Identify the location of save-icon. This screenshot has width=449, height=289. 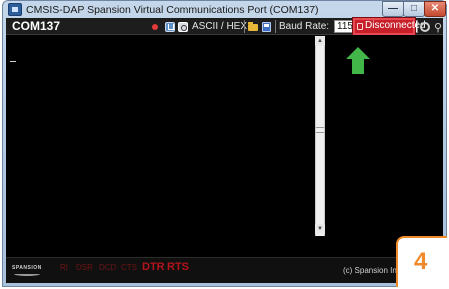
(266, 27).